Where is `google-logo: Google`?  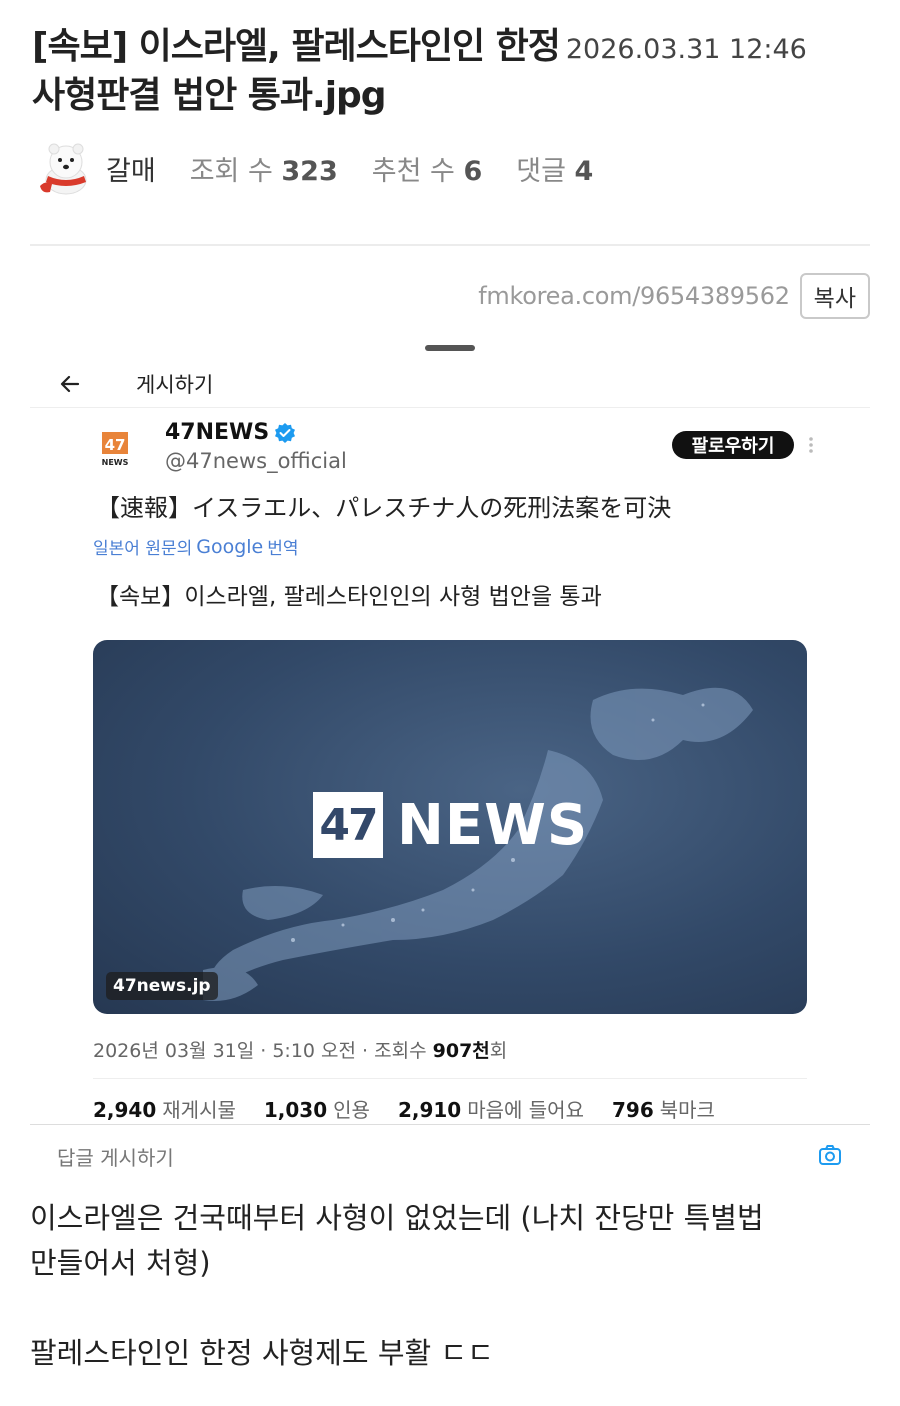
google-logo: Google is located at coordinates (230, 546).